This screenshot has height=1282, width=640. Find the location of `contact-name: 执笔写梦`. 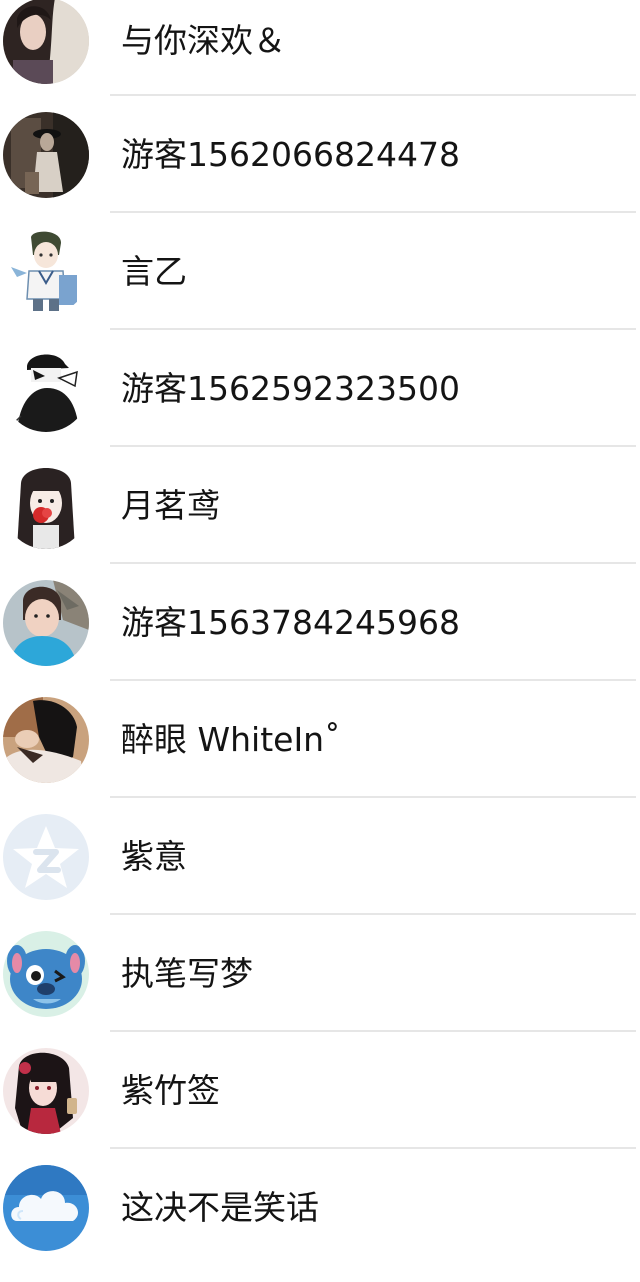

contact-name: 执笔写梦 is located at coordinates (187, 973).